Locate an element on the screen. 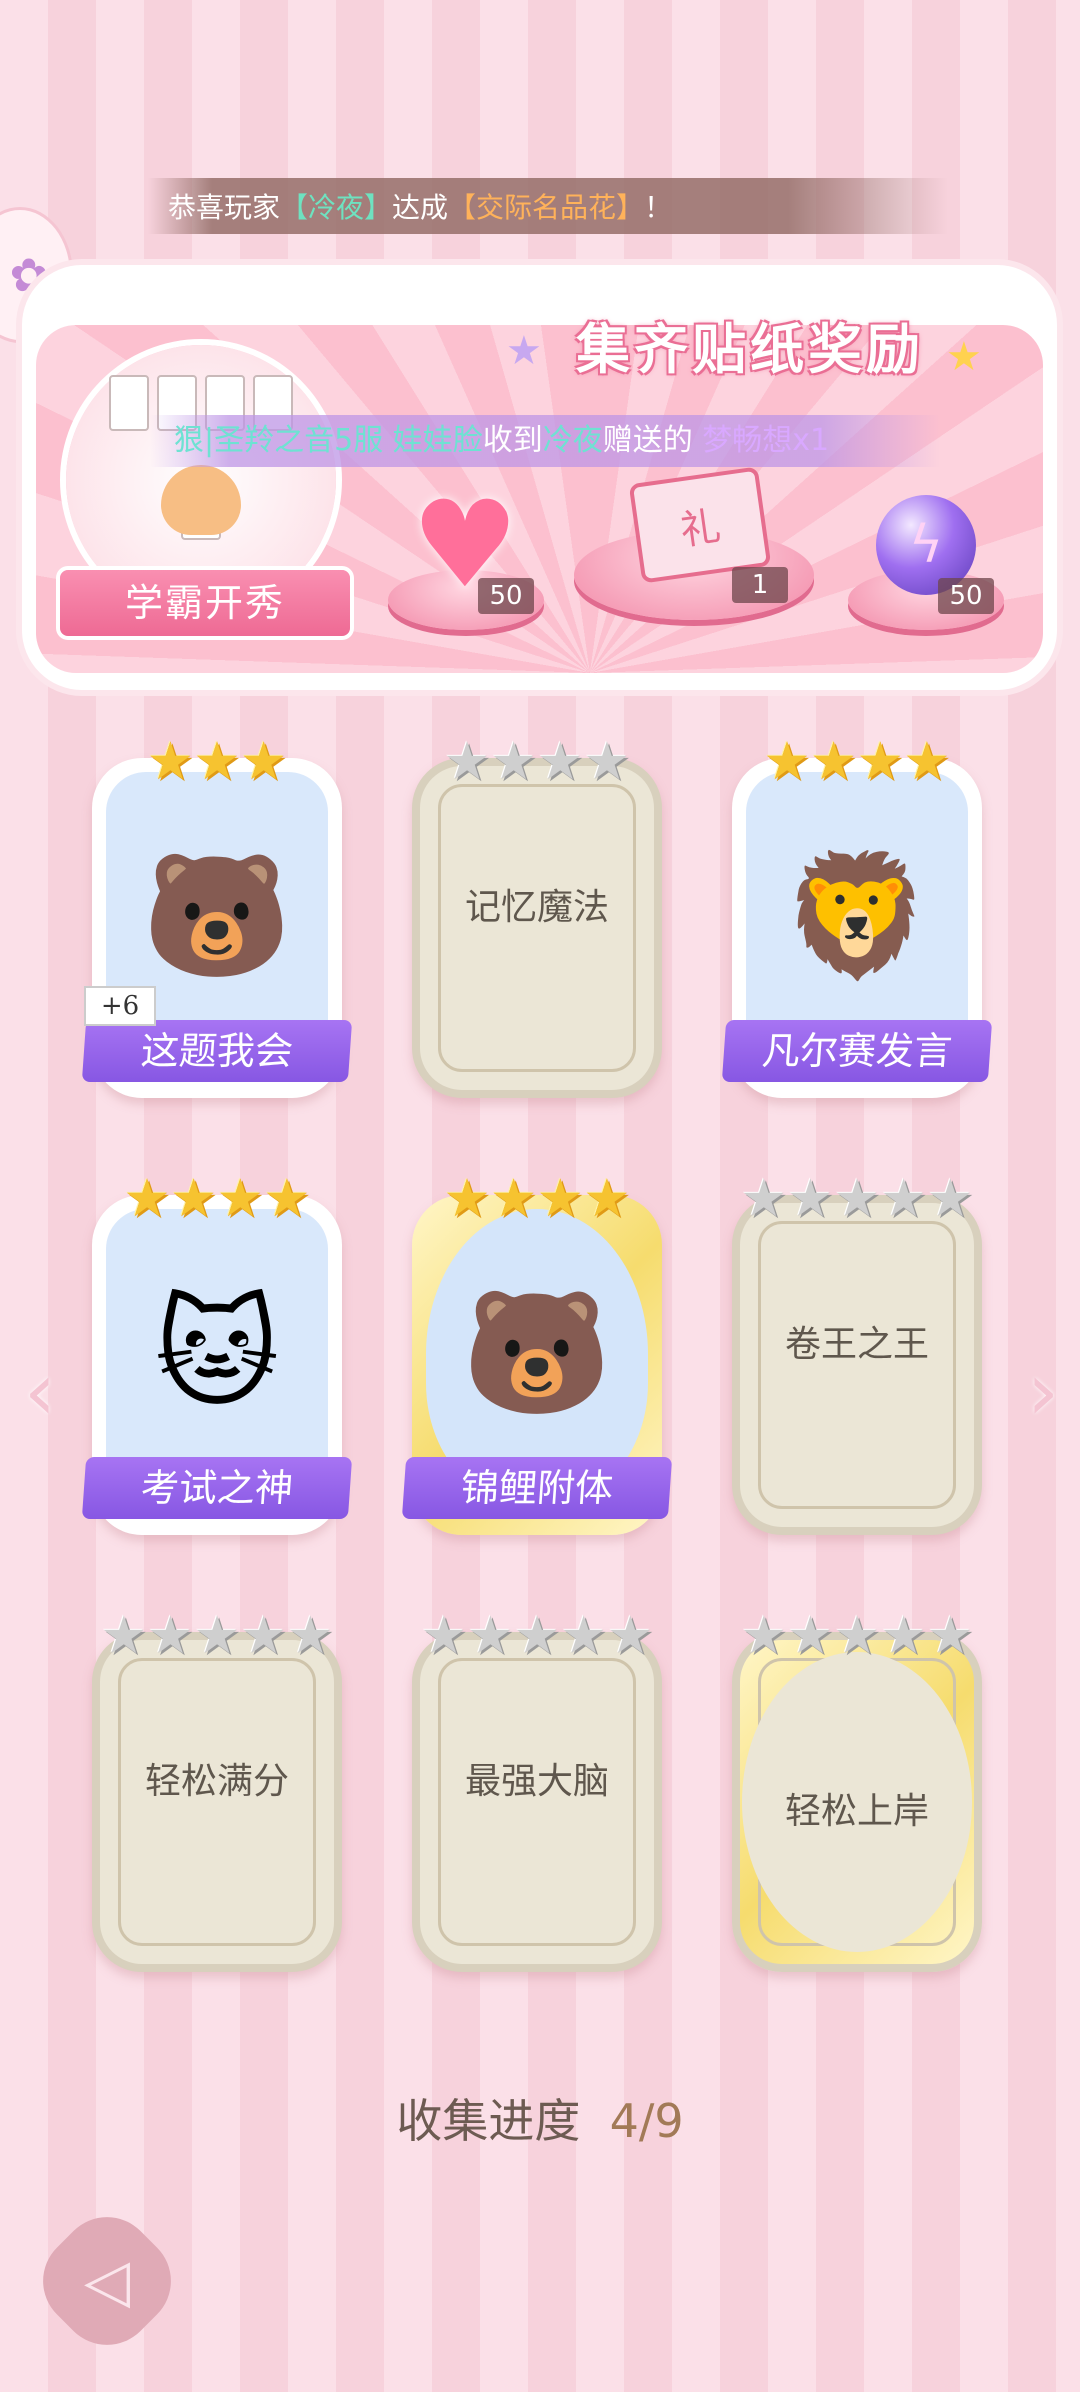  sticker-card: 🐻 锦鲤附体 ★ ★ ★ ★ is located at coordinates (537, 1354).